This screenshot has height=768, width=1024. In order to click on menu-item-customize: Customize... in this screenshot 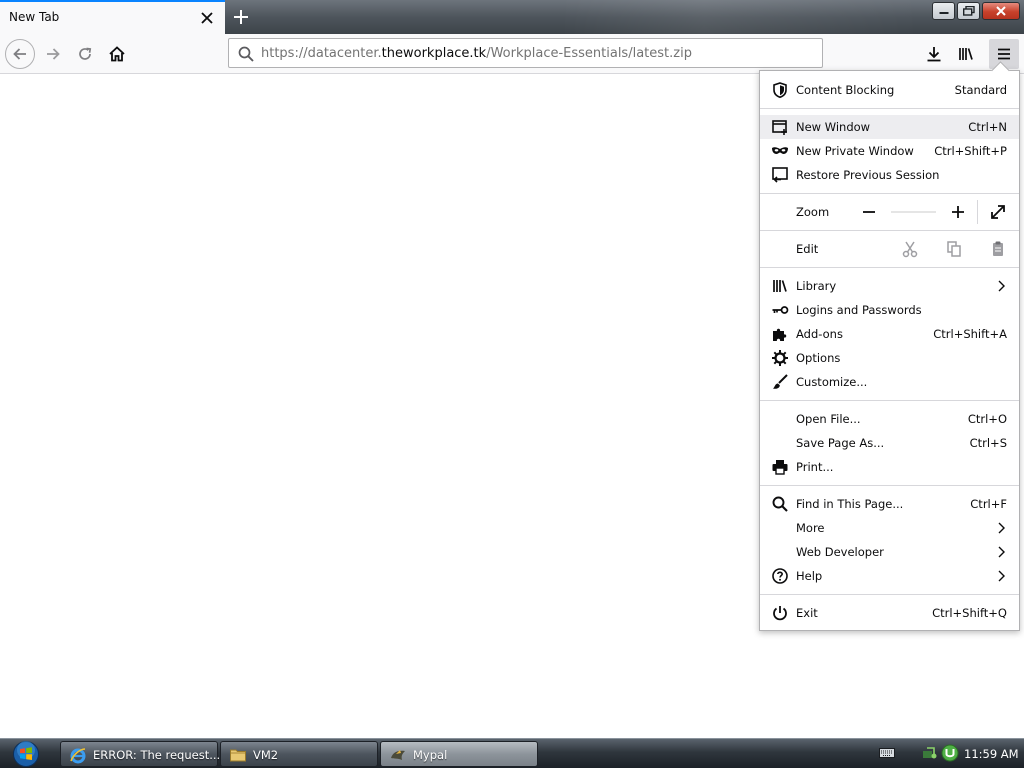, I will do `click(889, 382)`.